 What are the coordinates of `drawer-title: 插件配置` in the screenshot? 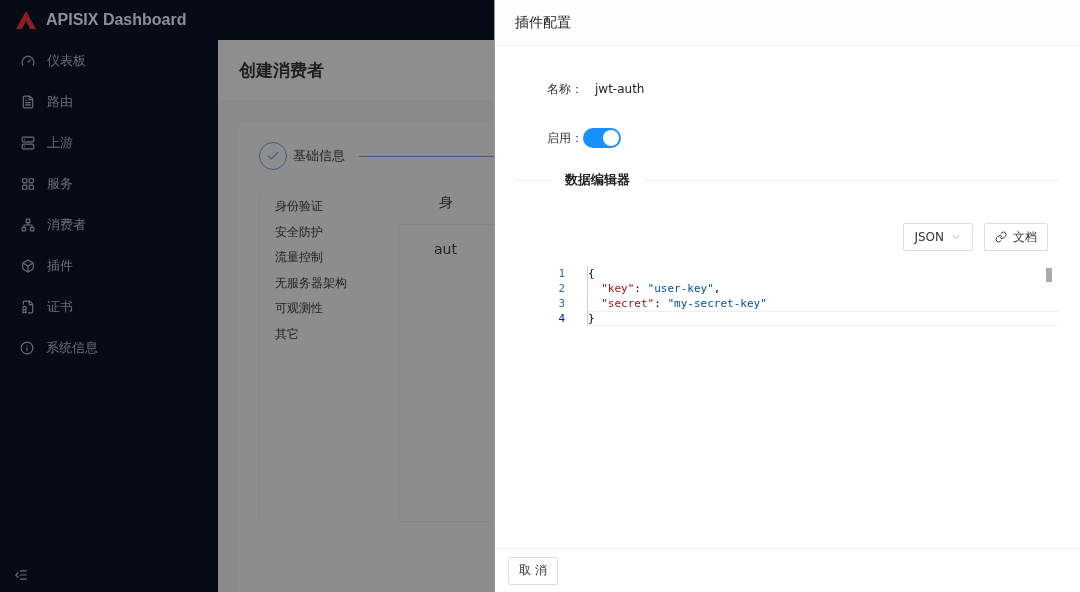 It's located at (543, 22).